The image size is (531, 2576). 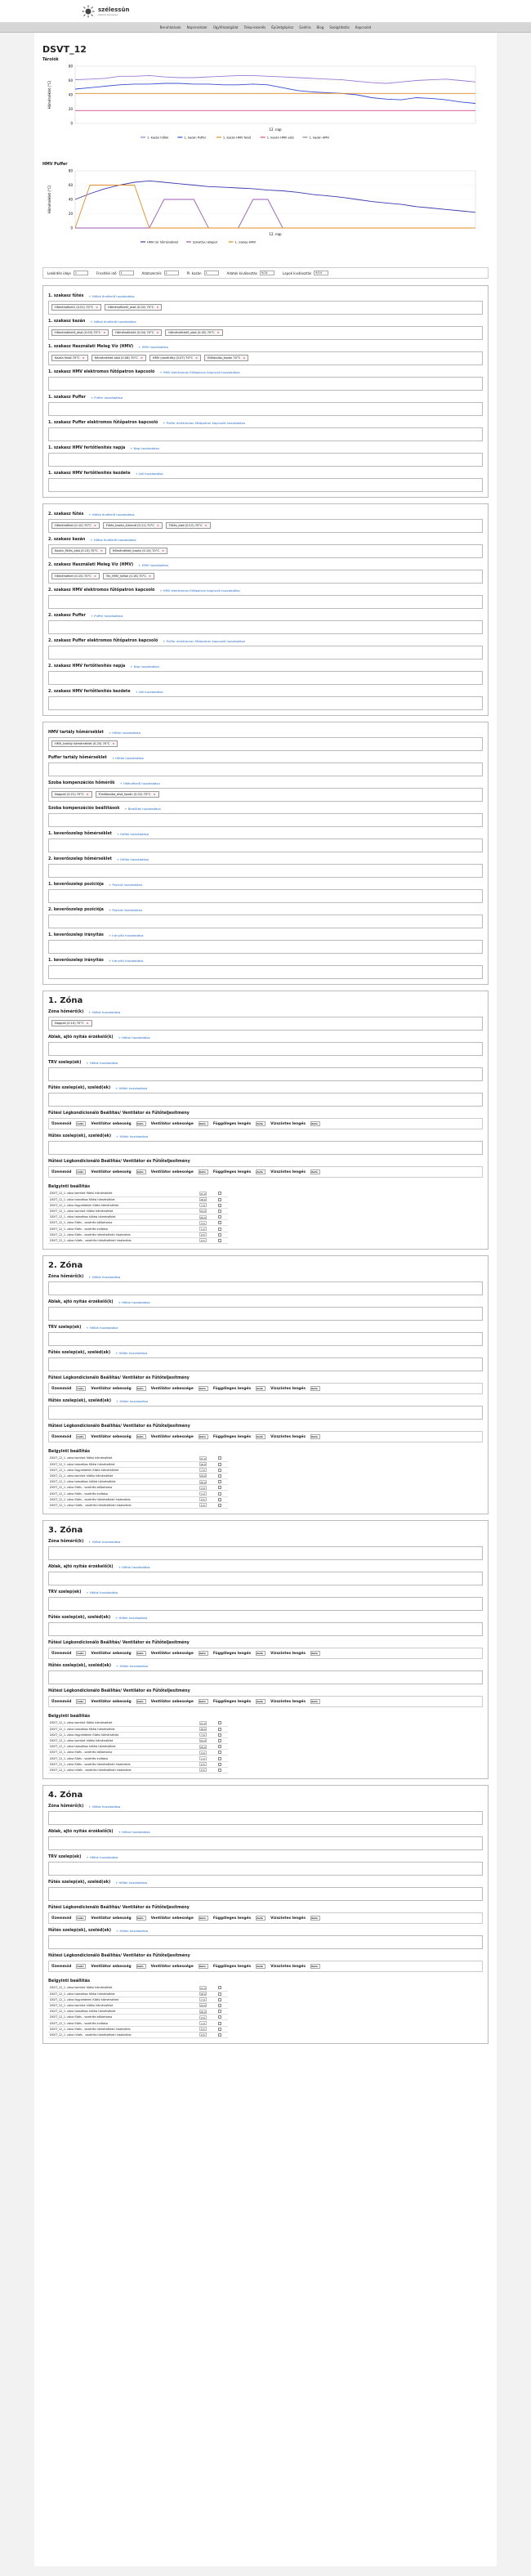 What do you see at coordinates (125, 885) in the screenshot?
I see `add-link: + Pozíció hozzáadása` at bounding box center [125, 885].